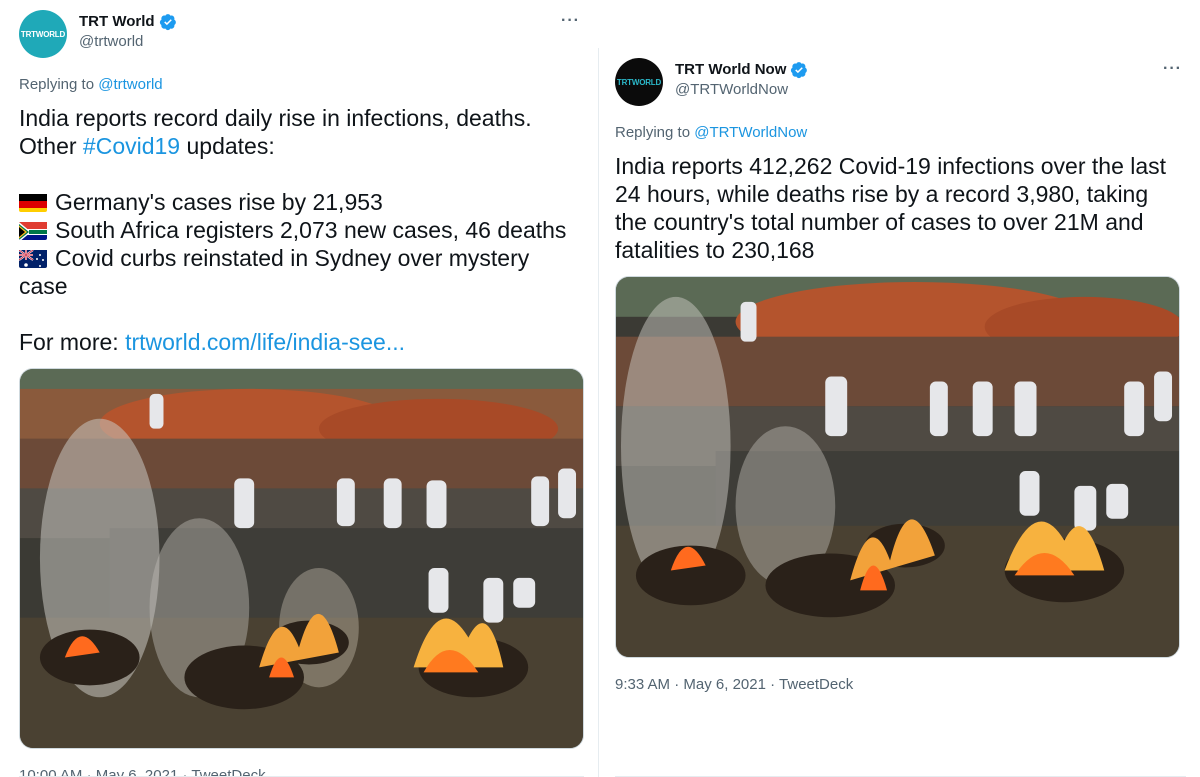 The width and height of the screenshot is (1200, 777). I want to click on tweet-date: May 6, 2021, so click(724, 684).